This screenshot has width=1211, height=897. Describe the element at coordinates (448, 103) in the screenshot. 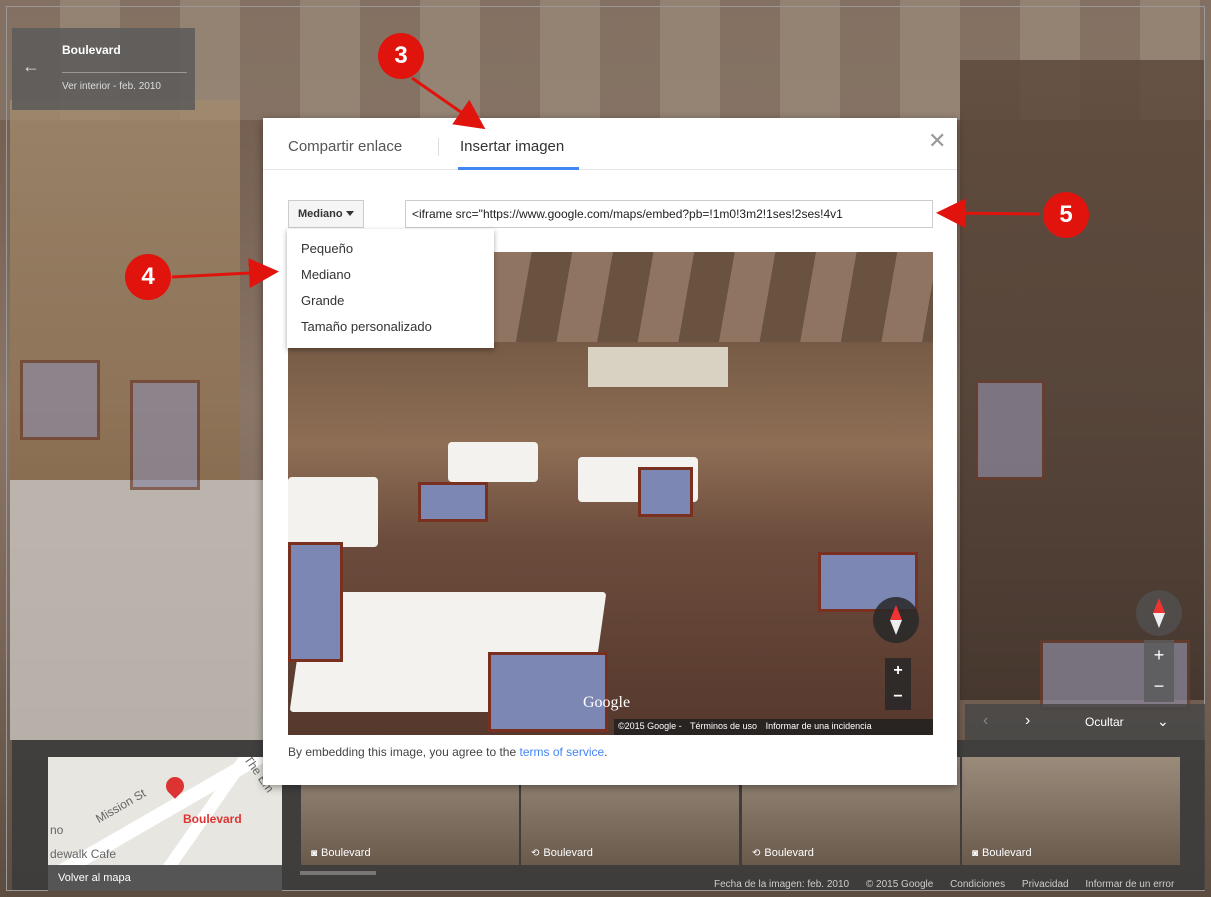

I see `arrow-to-embed-tab` at that location.